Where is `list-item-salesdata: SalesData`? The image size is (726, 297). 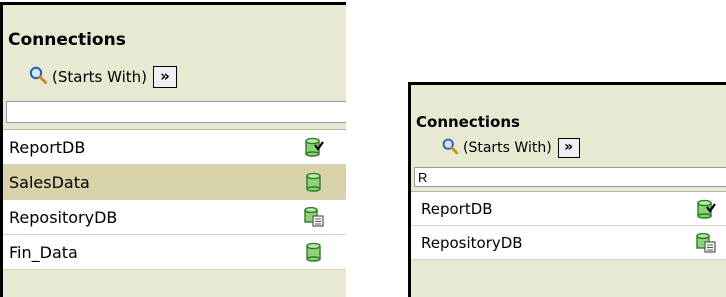
list-item-salesdata: SalesData is located at coordinates (174, 182).